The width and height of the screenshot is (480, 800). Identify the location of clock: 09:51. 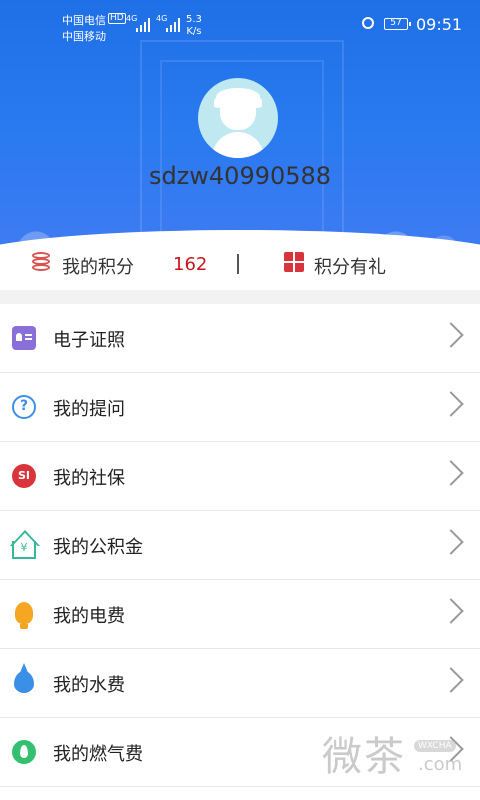
(439, 24).